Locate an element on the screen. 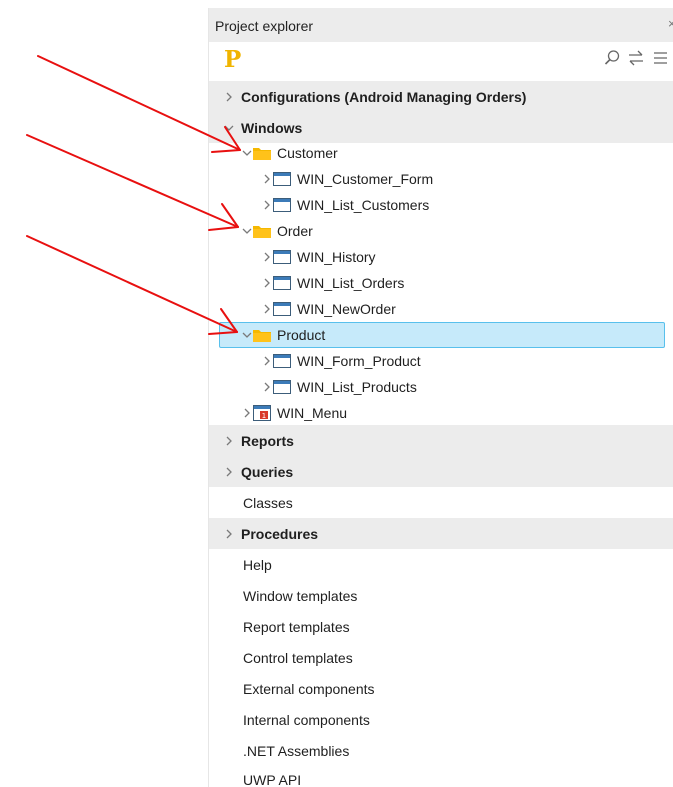  tree-item-queries: Queries is located at coordinates (441, 471).